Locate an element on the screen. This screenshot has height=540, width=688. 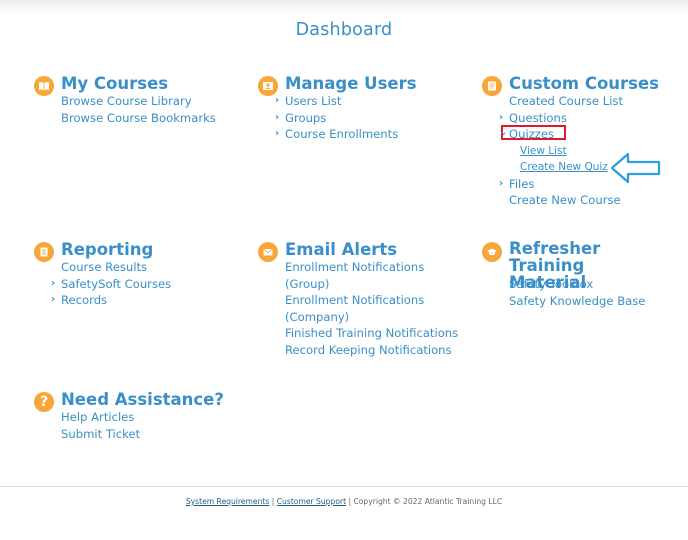
customer-support-link: Customer Support is located at coordinates (311, 501).